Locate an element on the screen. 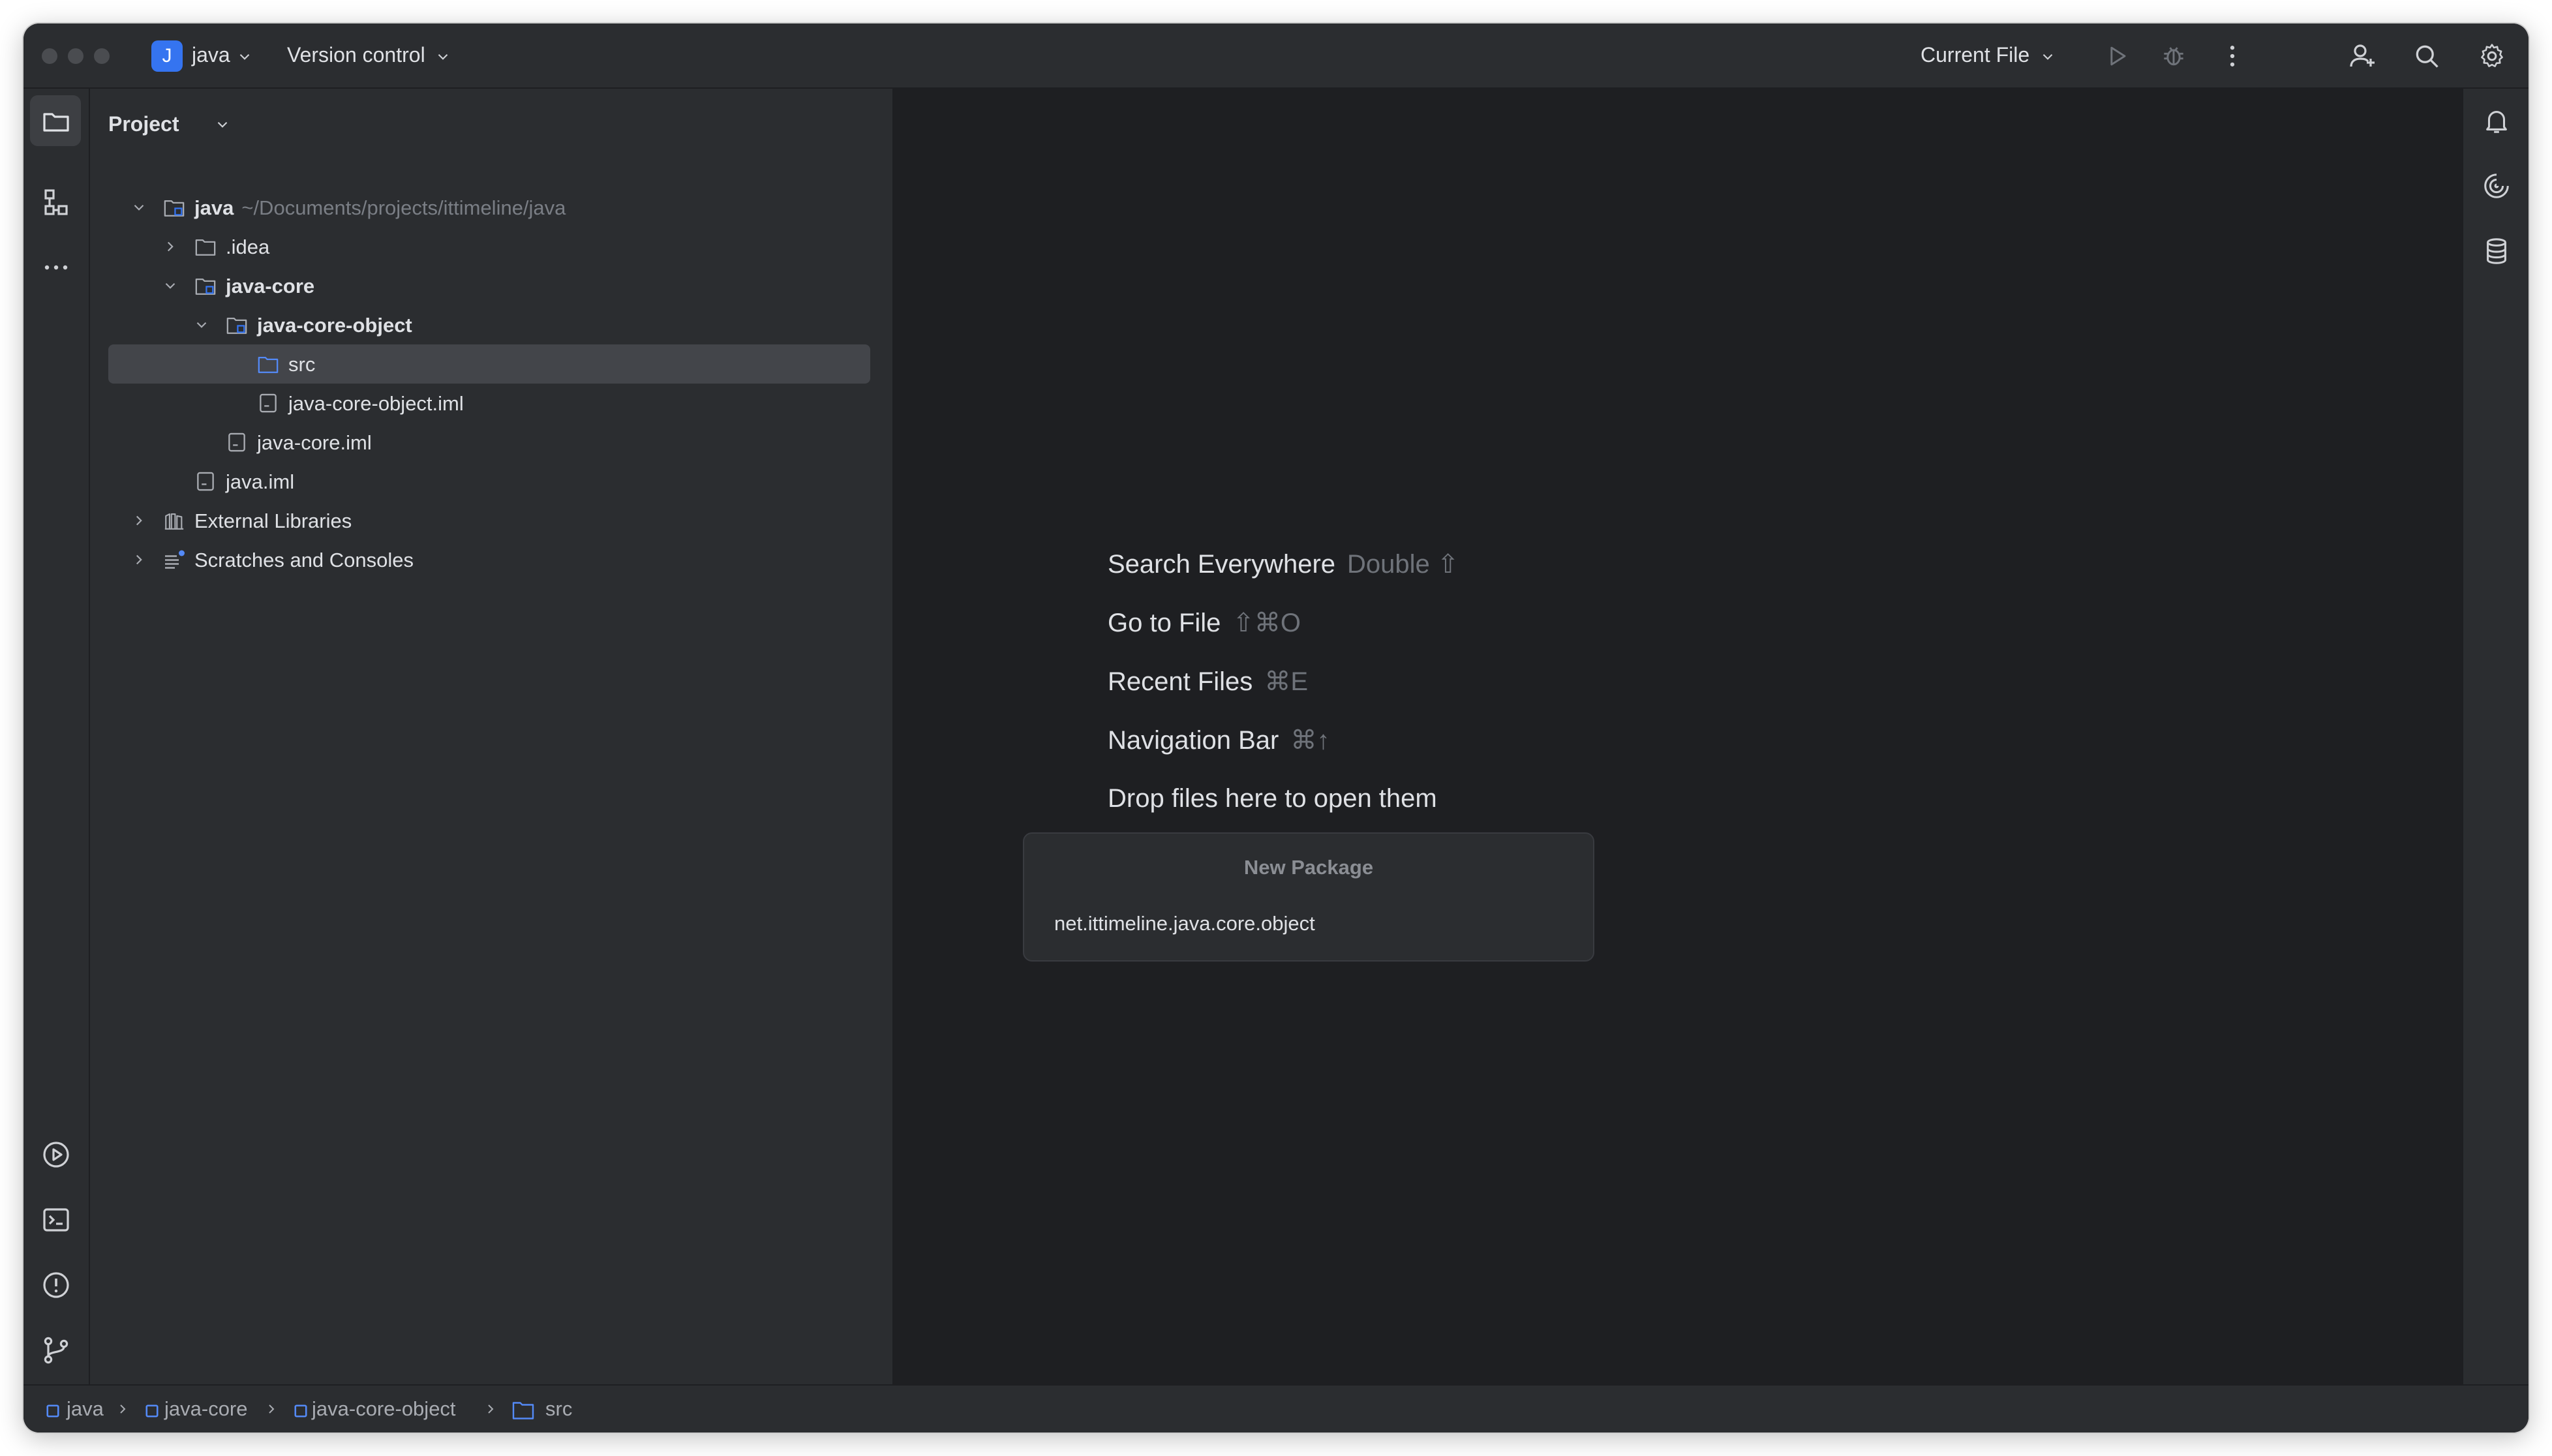 This screenshot has height=1456, width=2552. tree-label: .idea is located at coordinates (248, 247).